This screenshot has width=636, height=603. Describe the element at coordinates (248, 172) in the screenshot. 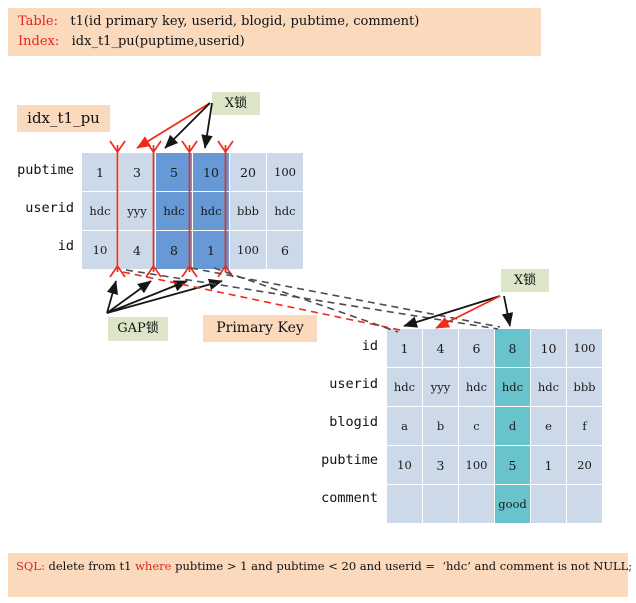

I see `index-cell: 20` at that location.